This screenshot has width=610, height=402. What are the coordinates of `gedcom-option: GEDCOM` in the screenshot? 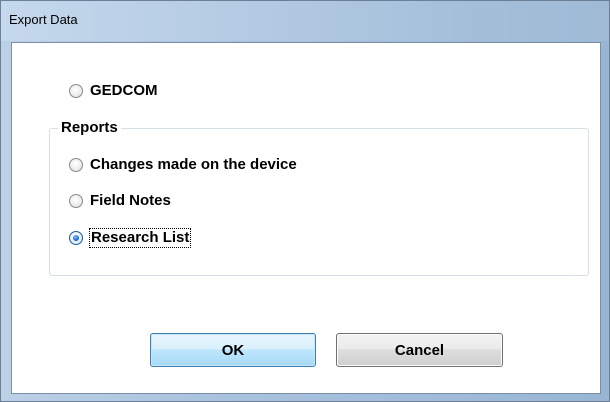 It's located at (113, 91).